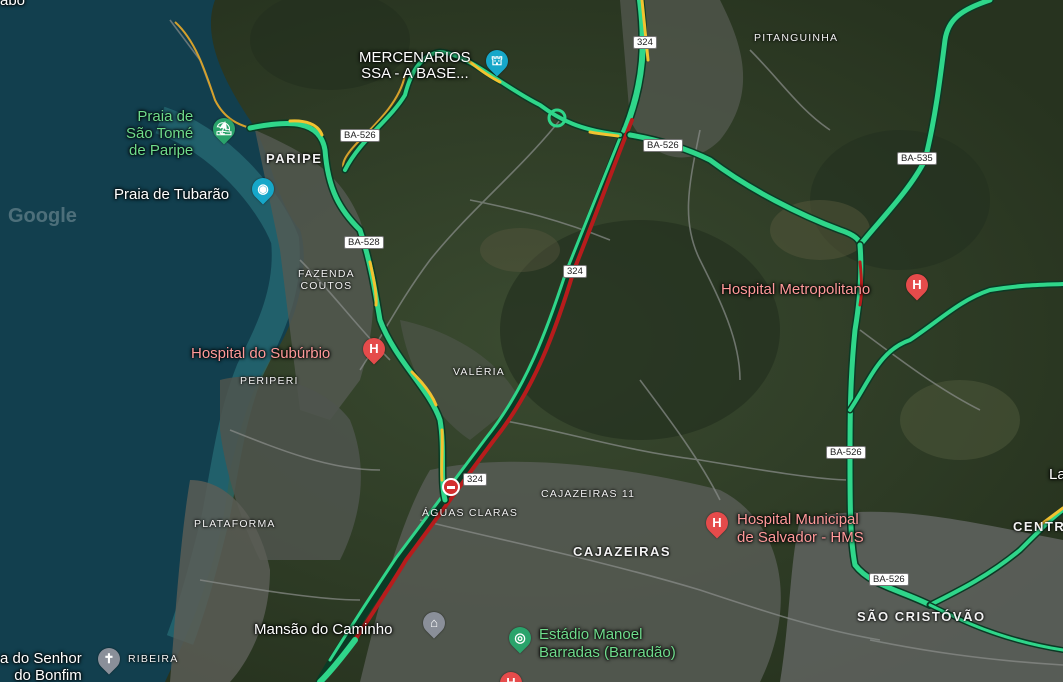  Describe the element at coordinates (846, 452) in the screenshot. I see `shield-ba526-south: BA-526` at that location.